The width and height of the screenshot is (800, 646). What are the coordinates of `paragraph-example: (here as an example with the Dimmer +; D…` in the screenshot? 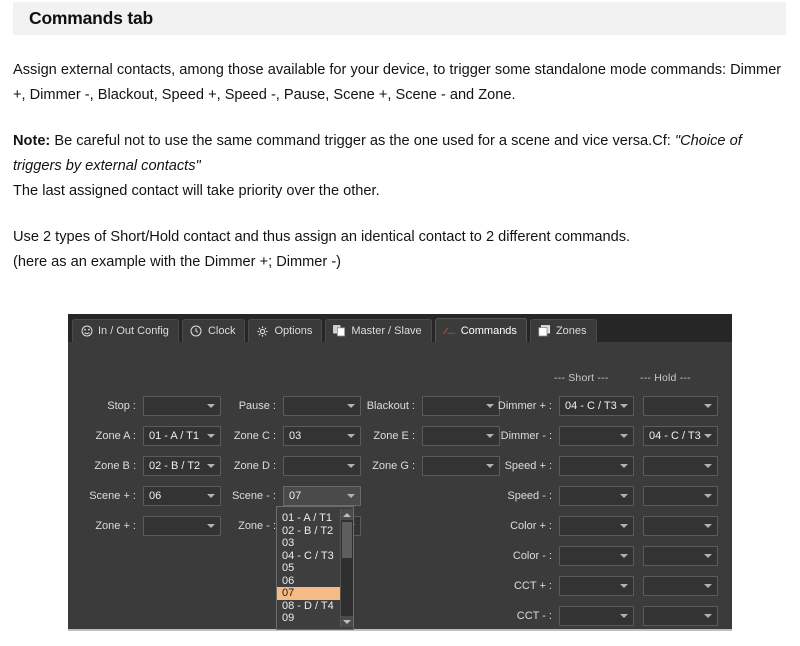 It's located at (400, 262).